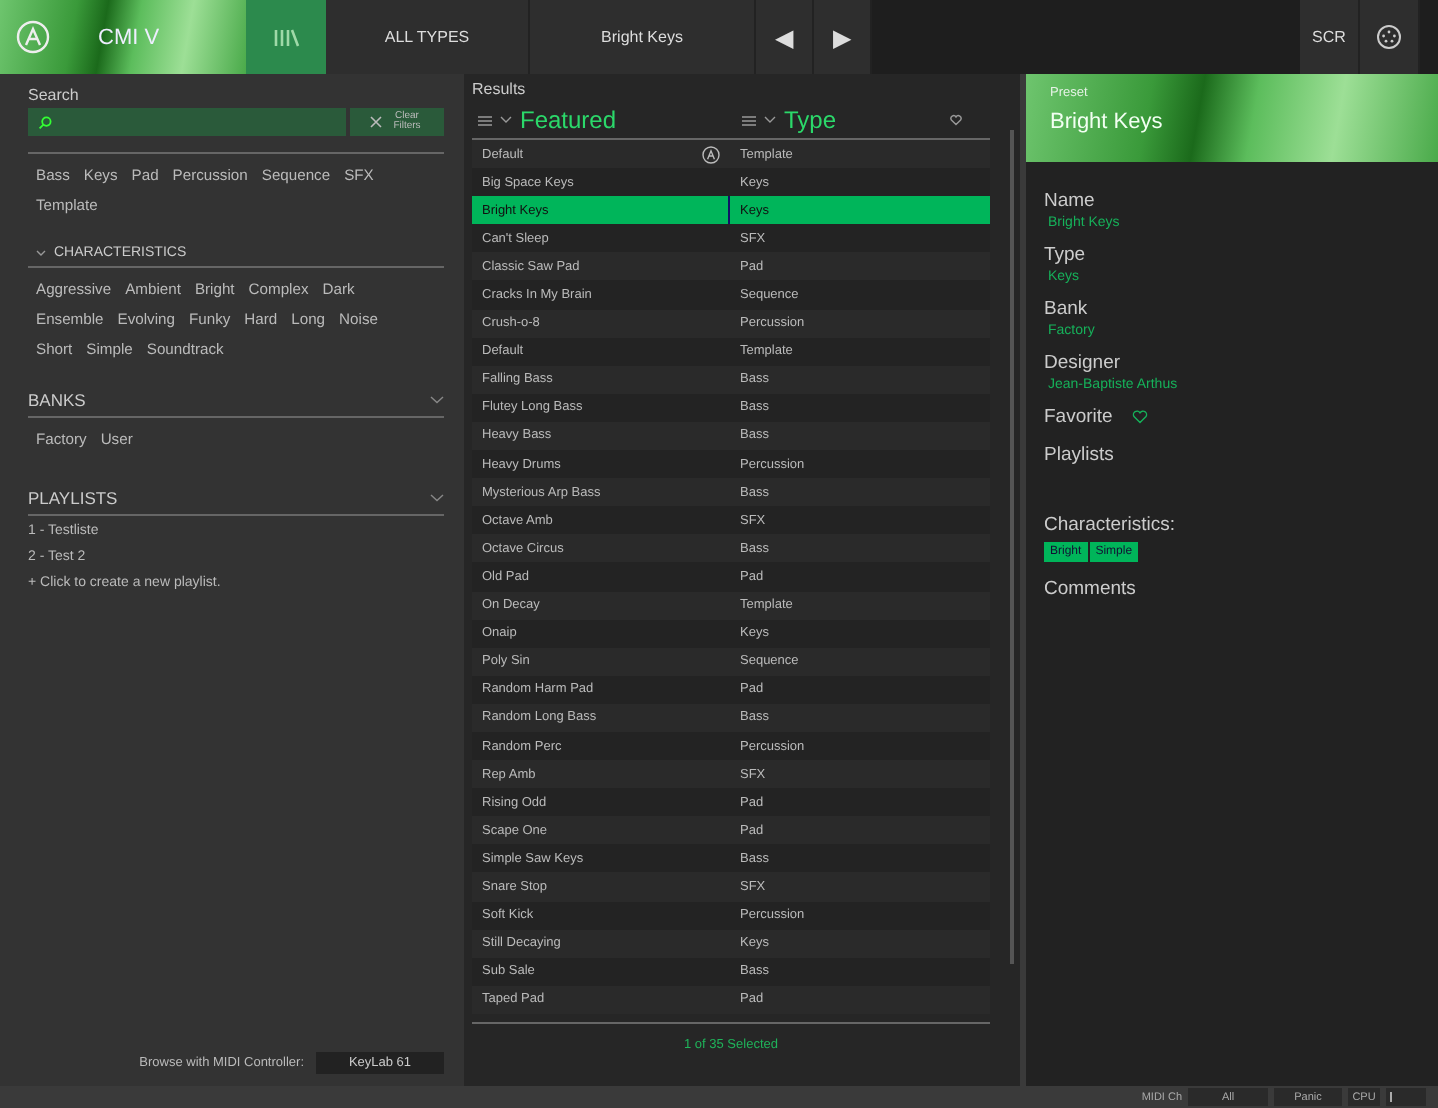 This screenshot has height=1108, width=1438. What do you see at coordinates (1110, 525) in the screenshot?
I see `field-label: Characteristics:` at bounding box center [1110, 525].